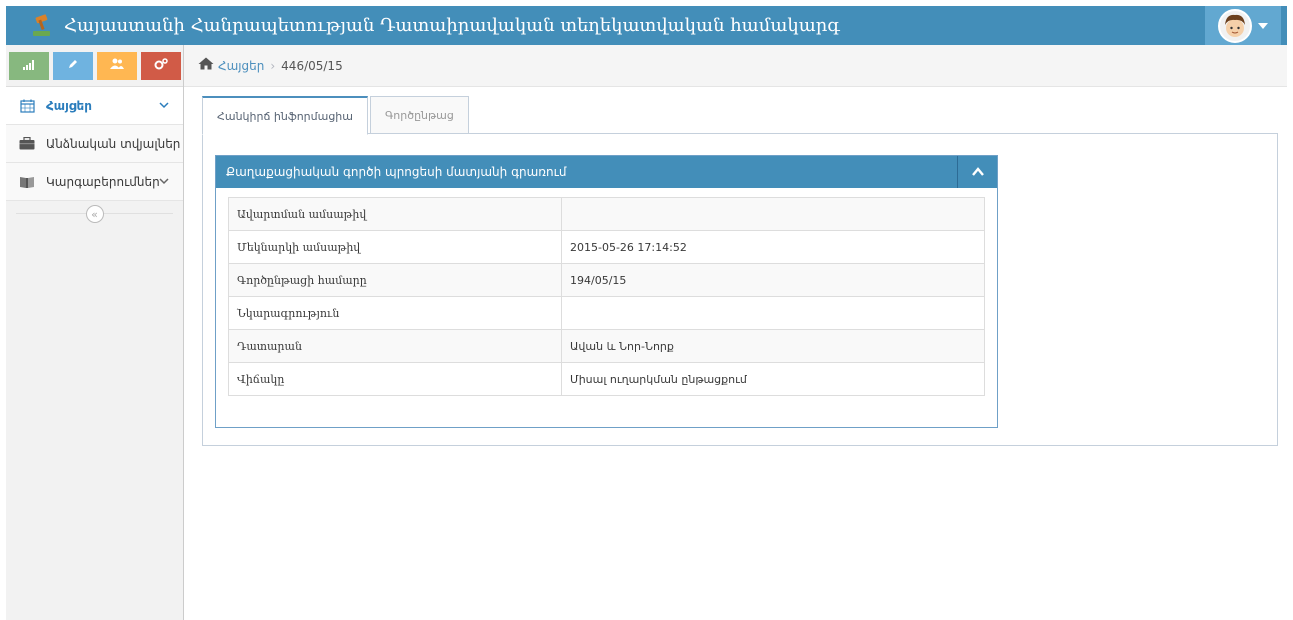 This screenshot has height=620, width=1293. What do you see at coordinates (241, 66) in the screenshot?
I see `breadcrumb-link-claims: Հայցեր` at bounding box center [241, 66].